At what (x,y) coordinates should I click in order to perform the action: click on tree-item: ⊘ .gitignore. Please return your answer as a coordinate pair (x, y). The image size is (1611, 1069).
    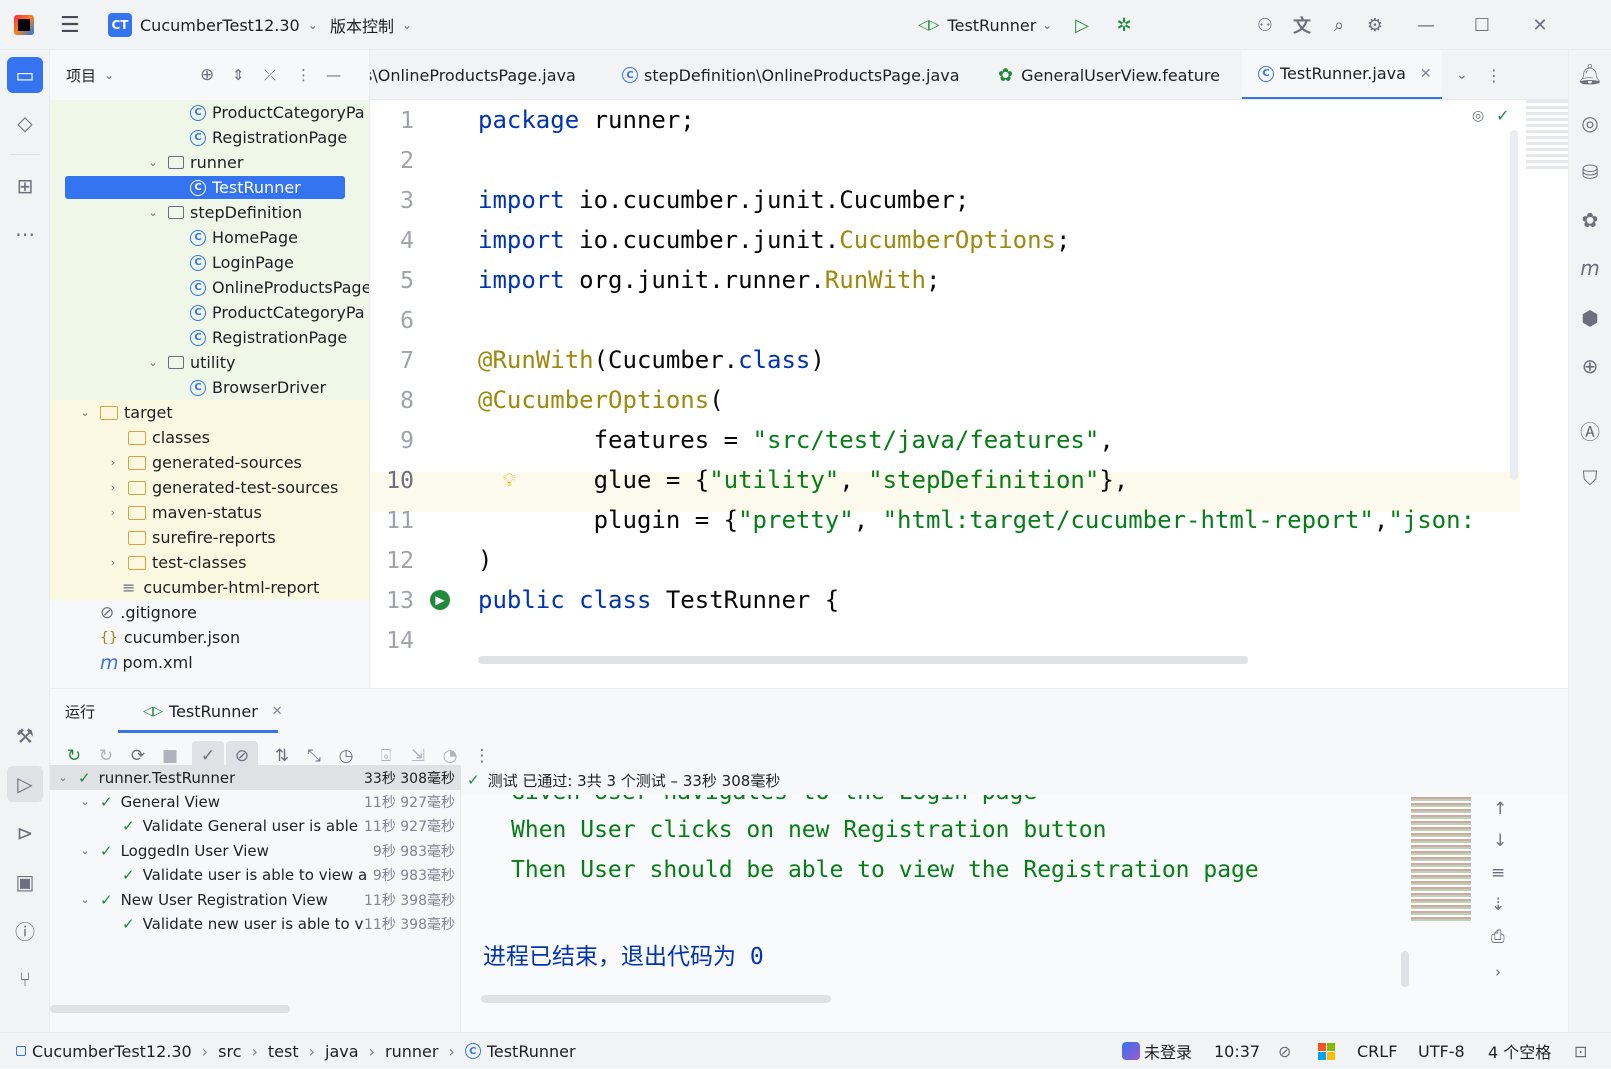
    Looking at the image, I should click on (209, 612).